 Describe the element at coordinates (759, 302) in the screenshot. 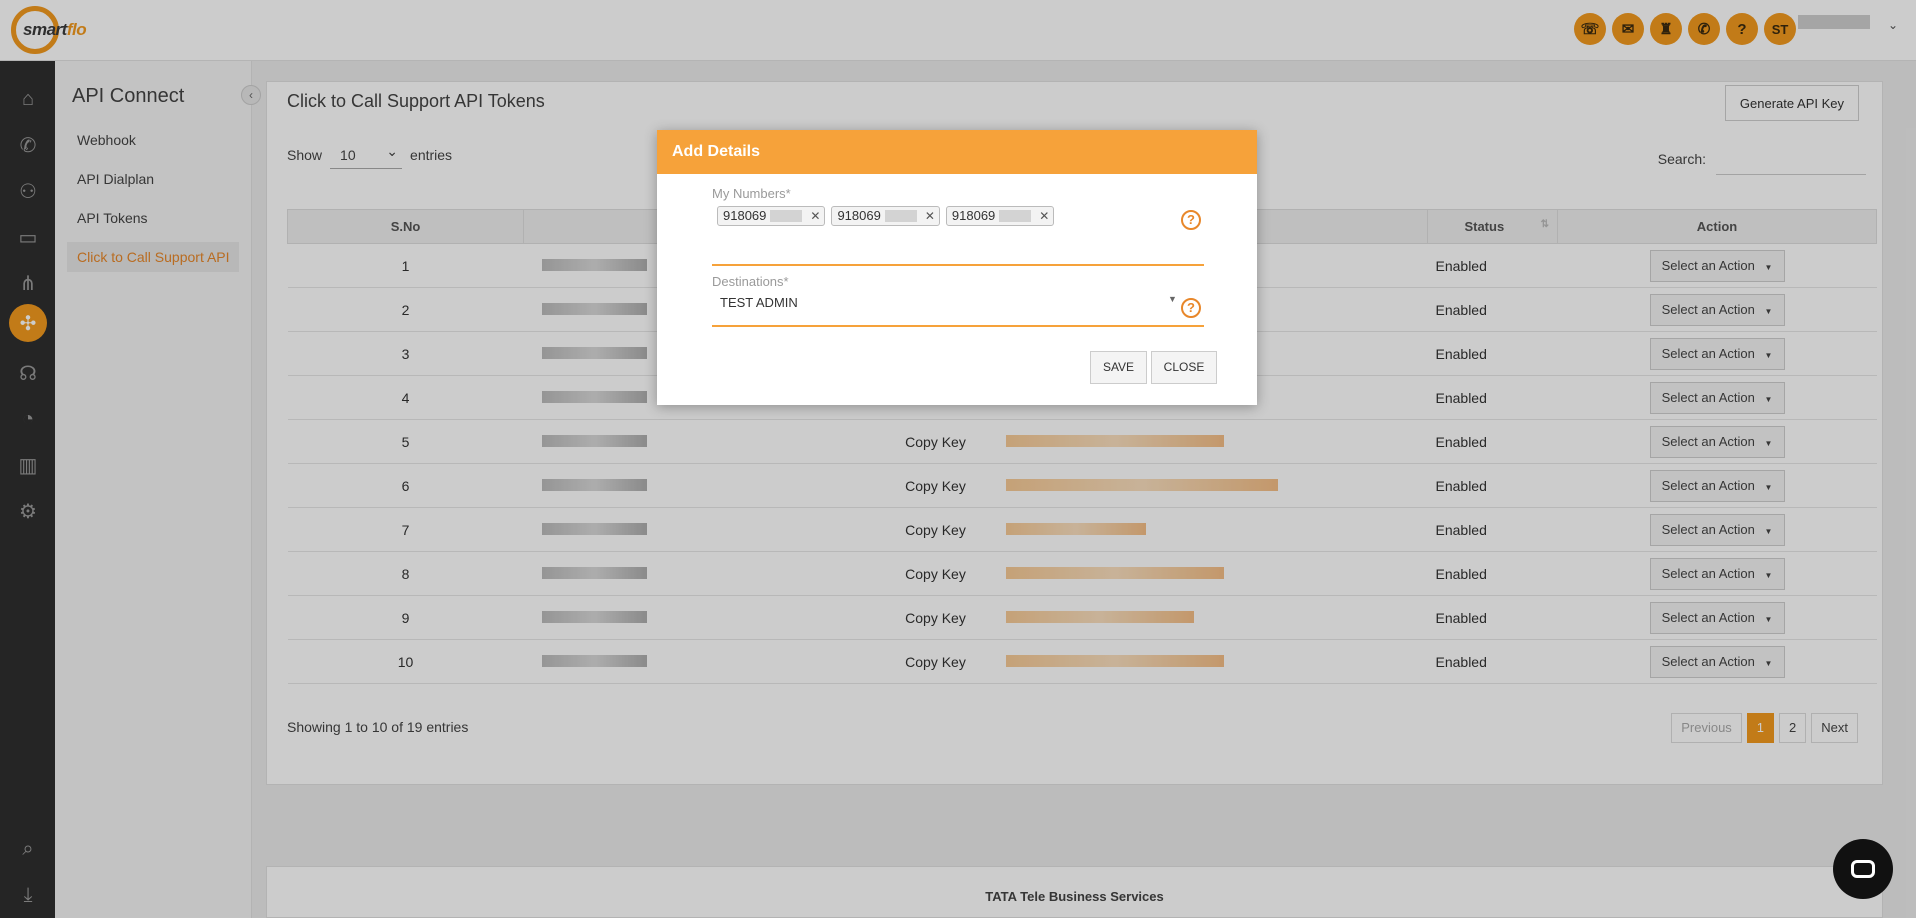

I see `destinations-select: TEST ADMIN` at that location.